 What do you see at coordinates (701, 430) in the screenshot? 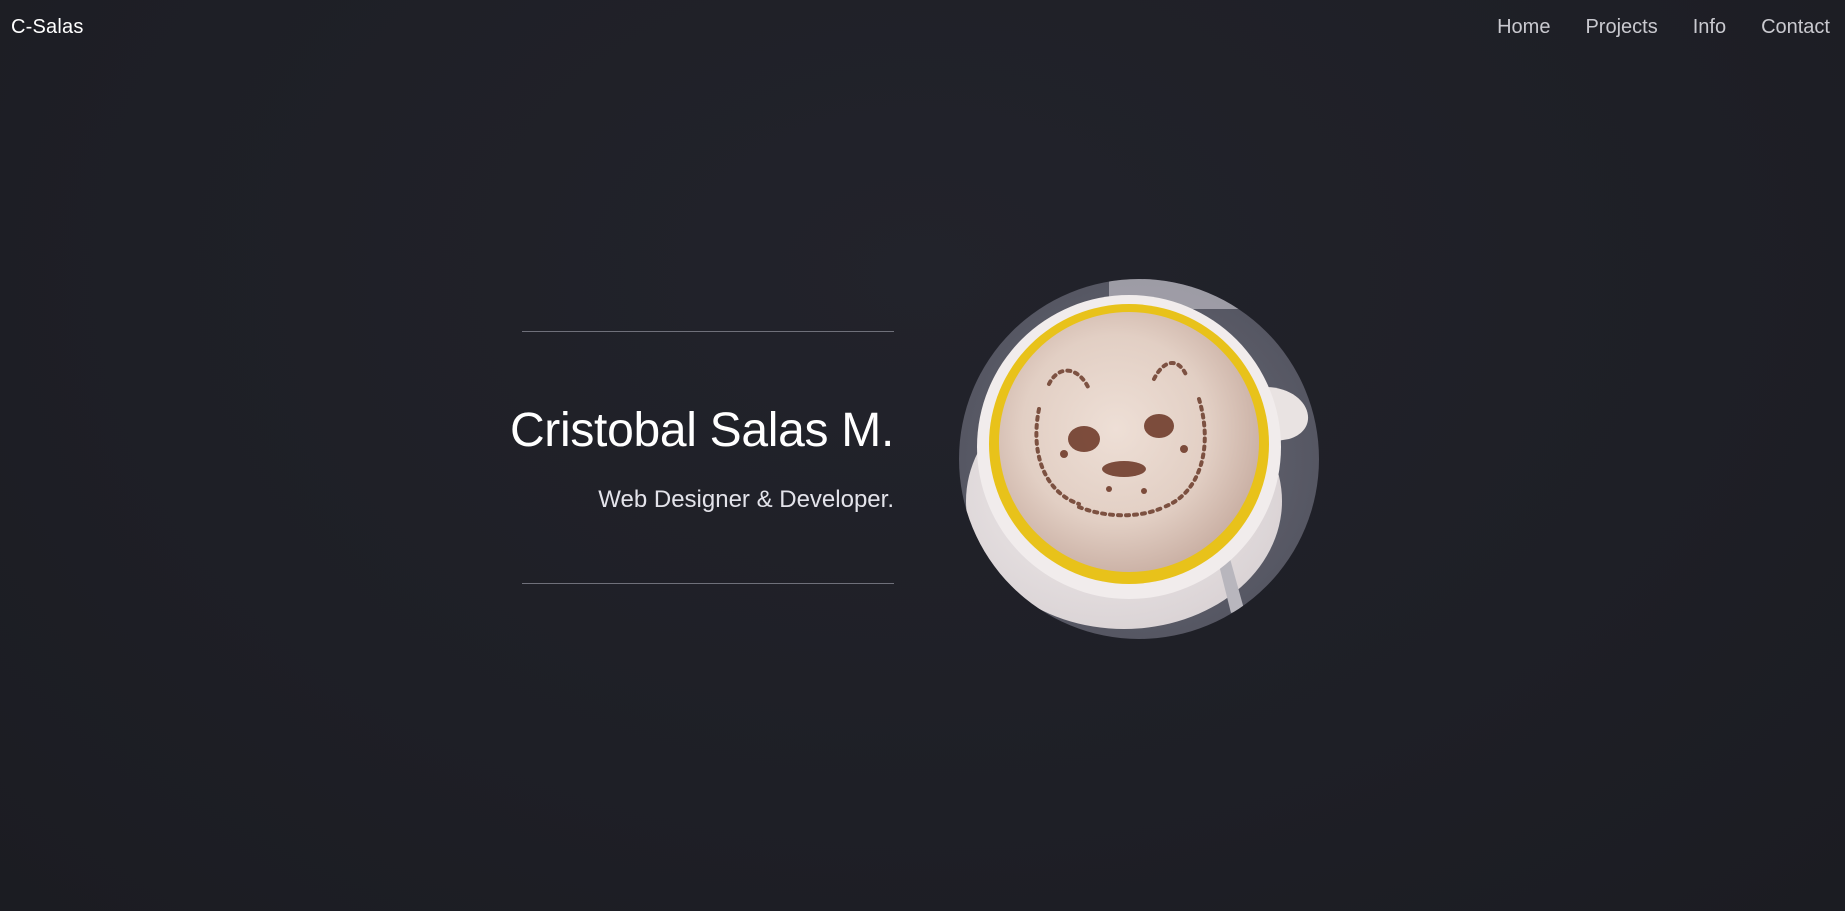
I see `hero-name-heading: Cristobal Salas M.` at bounding box center [701, 430].